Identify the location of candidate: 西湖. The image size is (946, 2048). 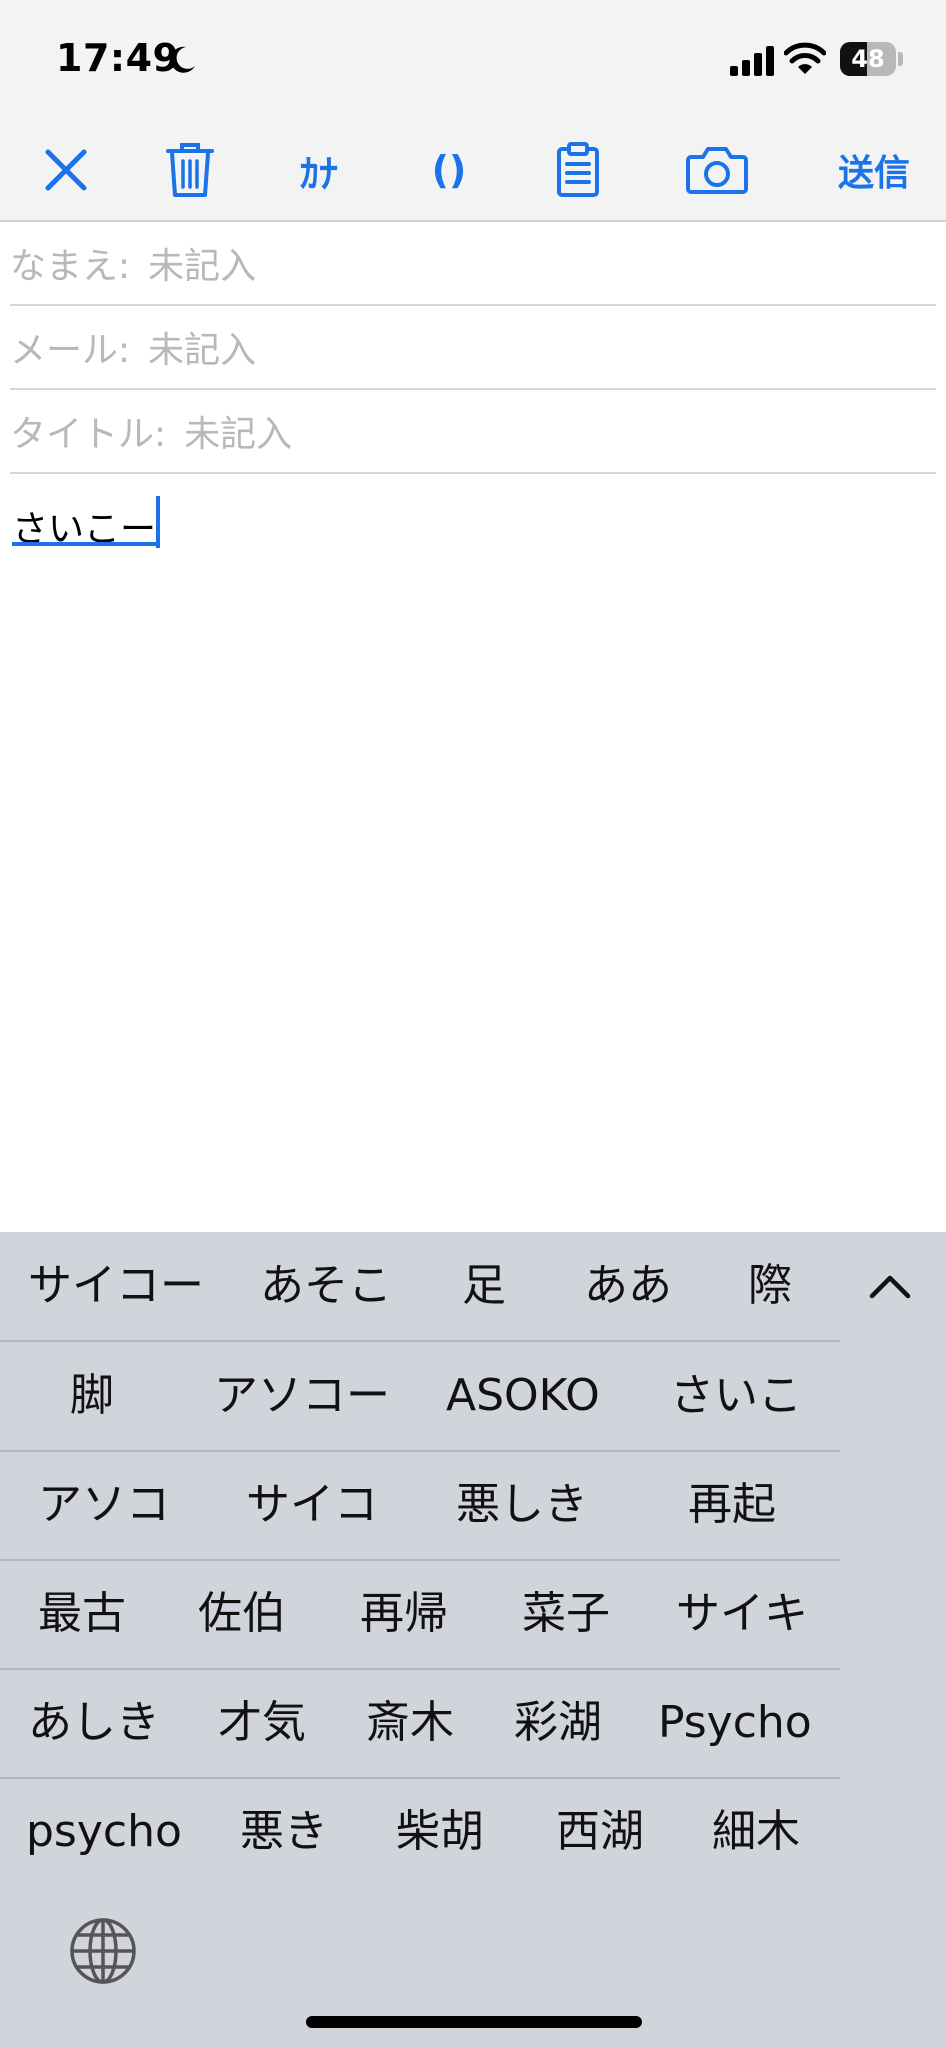
(600, 1832).